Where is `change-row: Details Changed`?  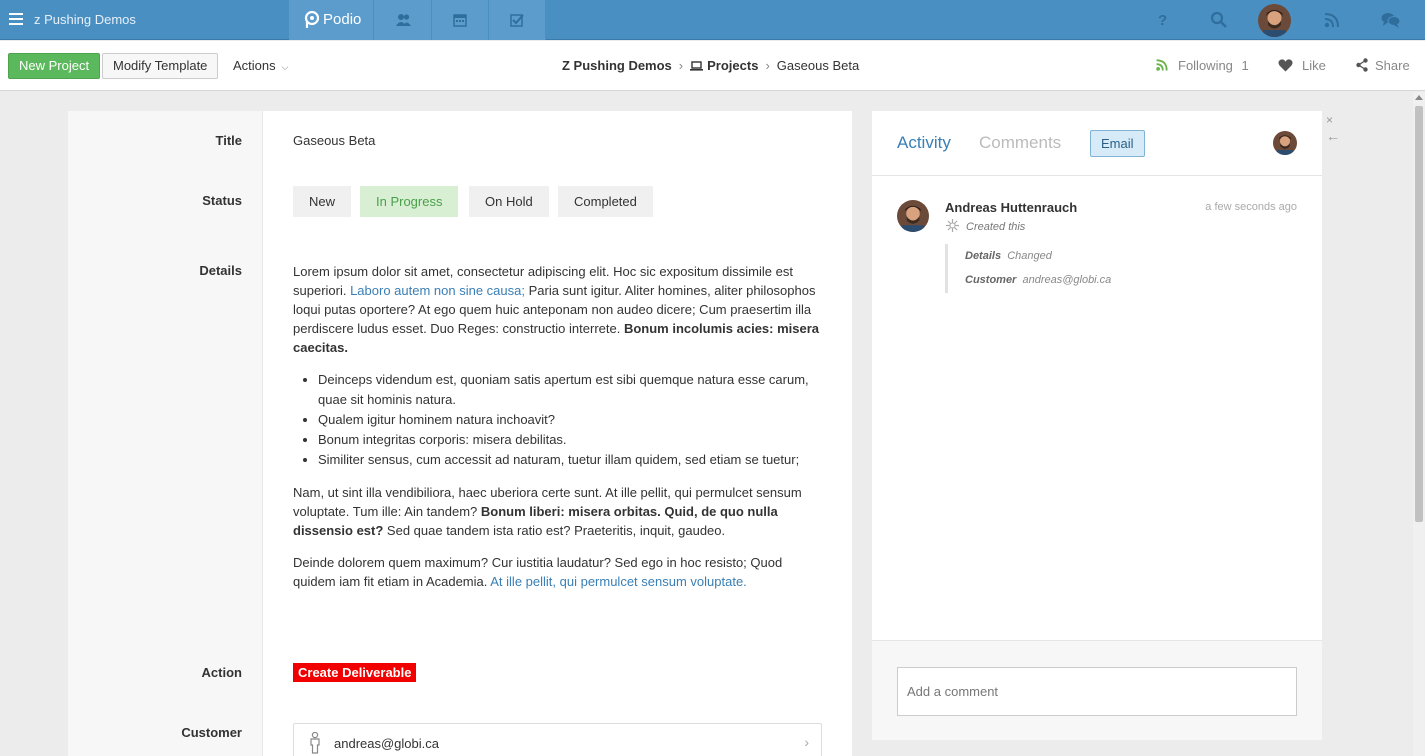 change-row: Details Changed is located at coordinates (1008, 256).